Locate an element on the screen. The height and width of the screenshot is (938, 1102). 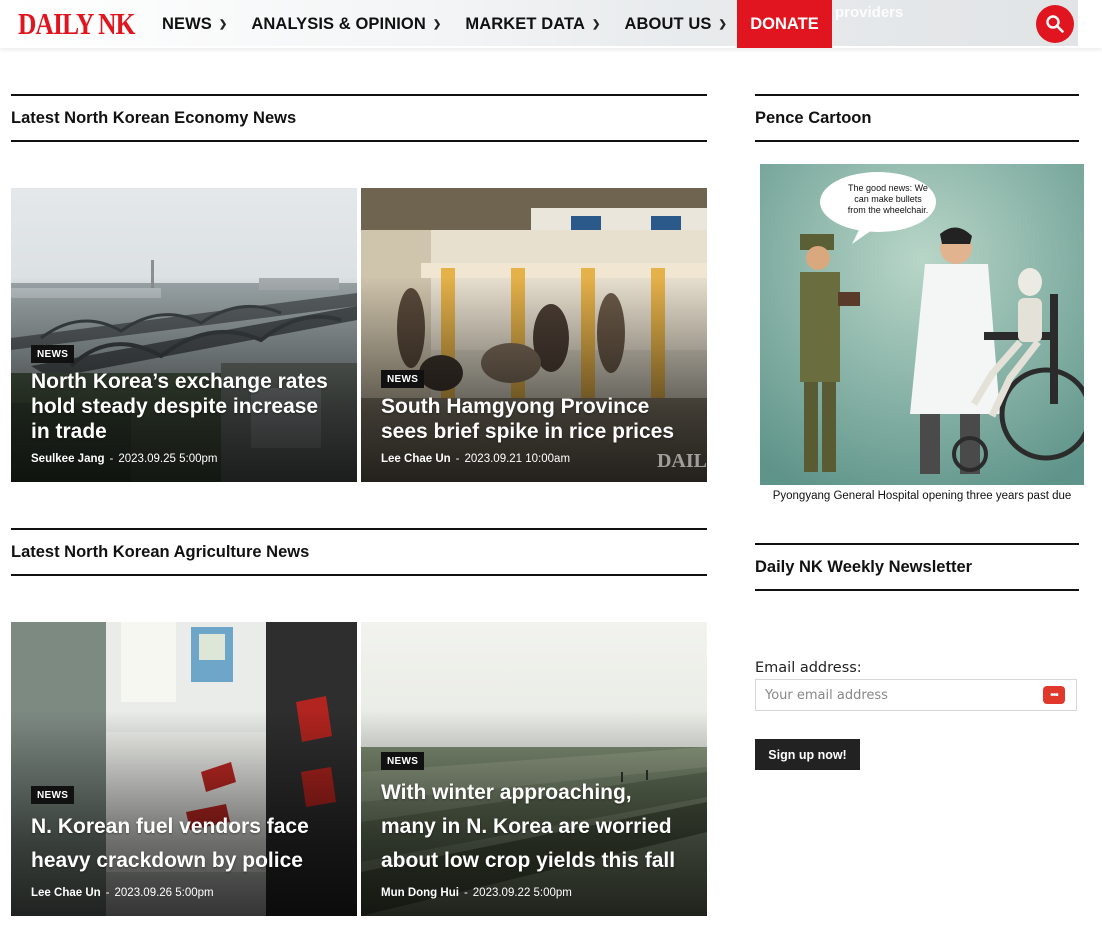
section-heading-text: Pence Cartoon is located at coordinates (813, 117).